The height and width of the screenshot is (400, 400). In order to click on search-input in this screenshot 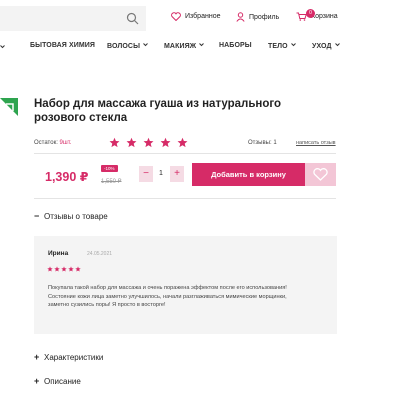, I will do `click(73, 18)`.